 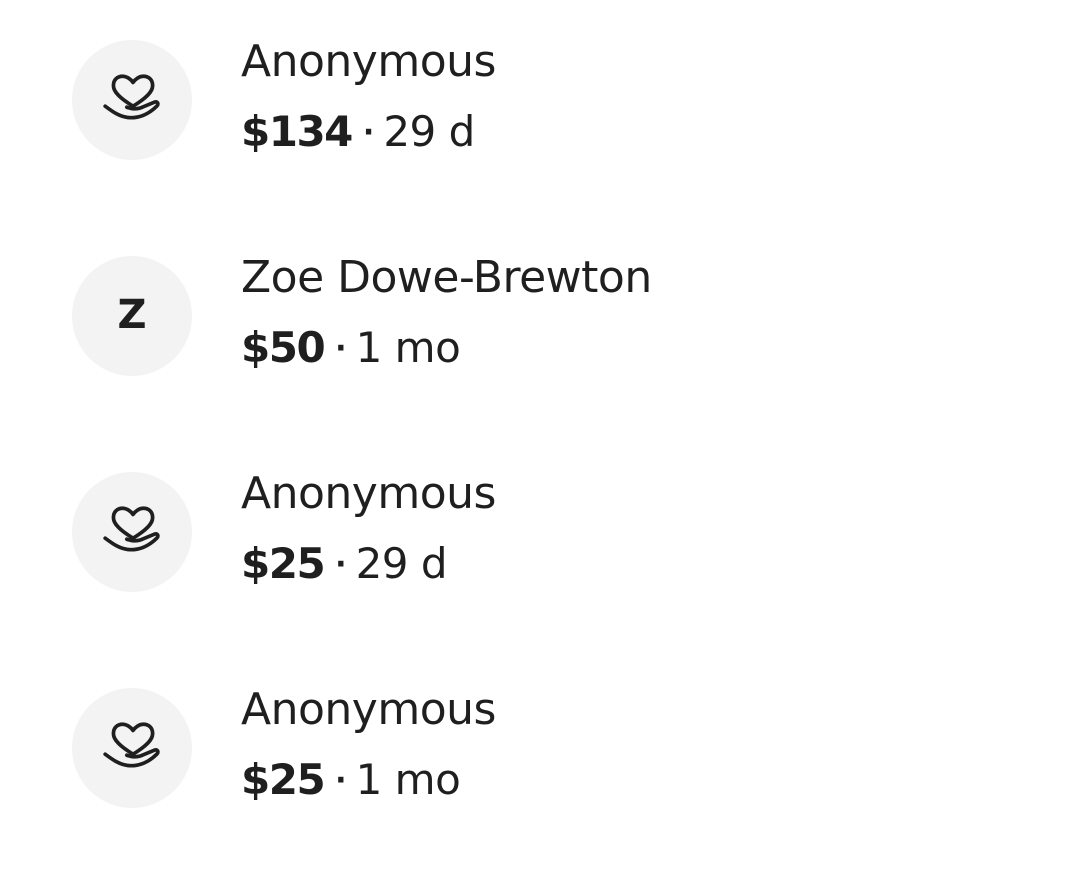 What do you see at coordinates (351, 348) in the screenshot?
I see `donation-meta: $50 · 1 mo` at bounding box center [351, 348].